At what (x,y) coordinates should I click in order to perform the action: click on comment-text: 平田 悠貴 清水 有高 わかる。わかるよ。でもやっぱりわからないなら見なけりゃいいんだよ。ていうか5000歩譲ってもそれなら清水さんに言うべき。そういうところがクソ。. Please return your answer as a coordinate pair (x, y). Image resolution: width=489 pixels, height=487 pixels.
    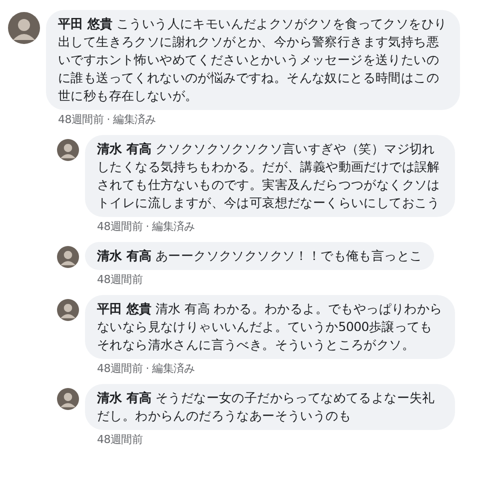
    Looking at the image, I should click on (270, 327).